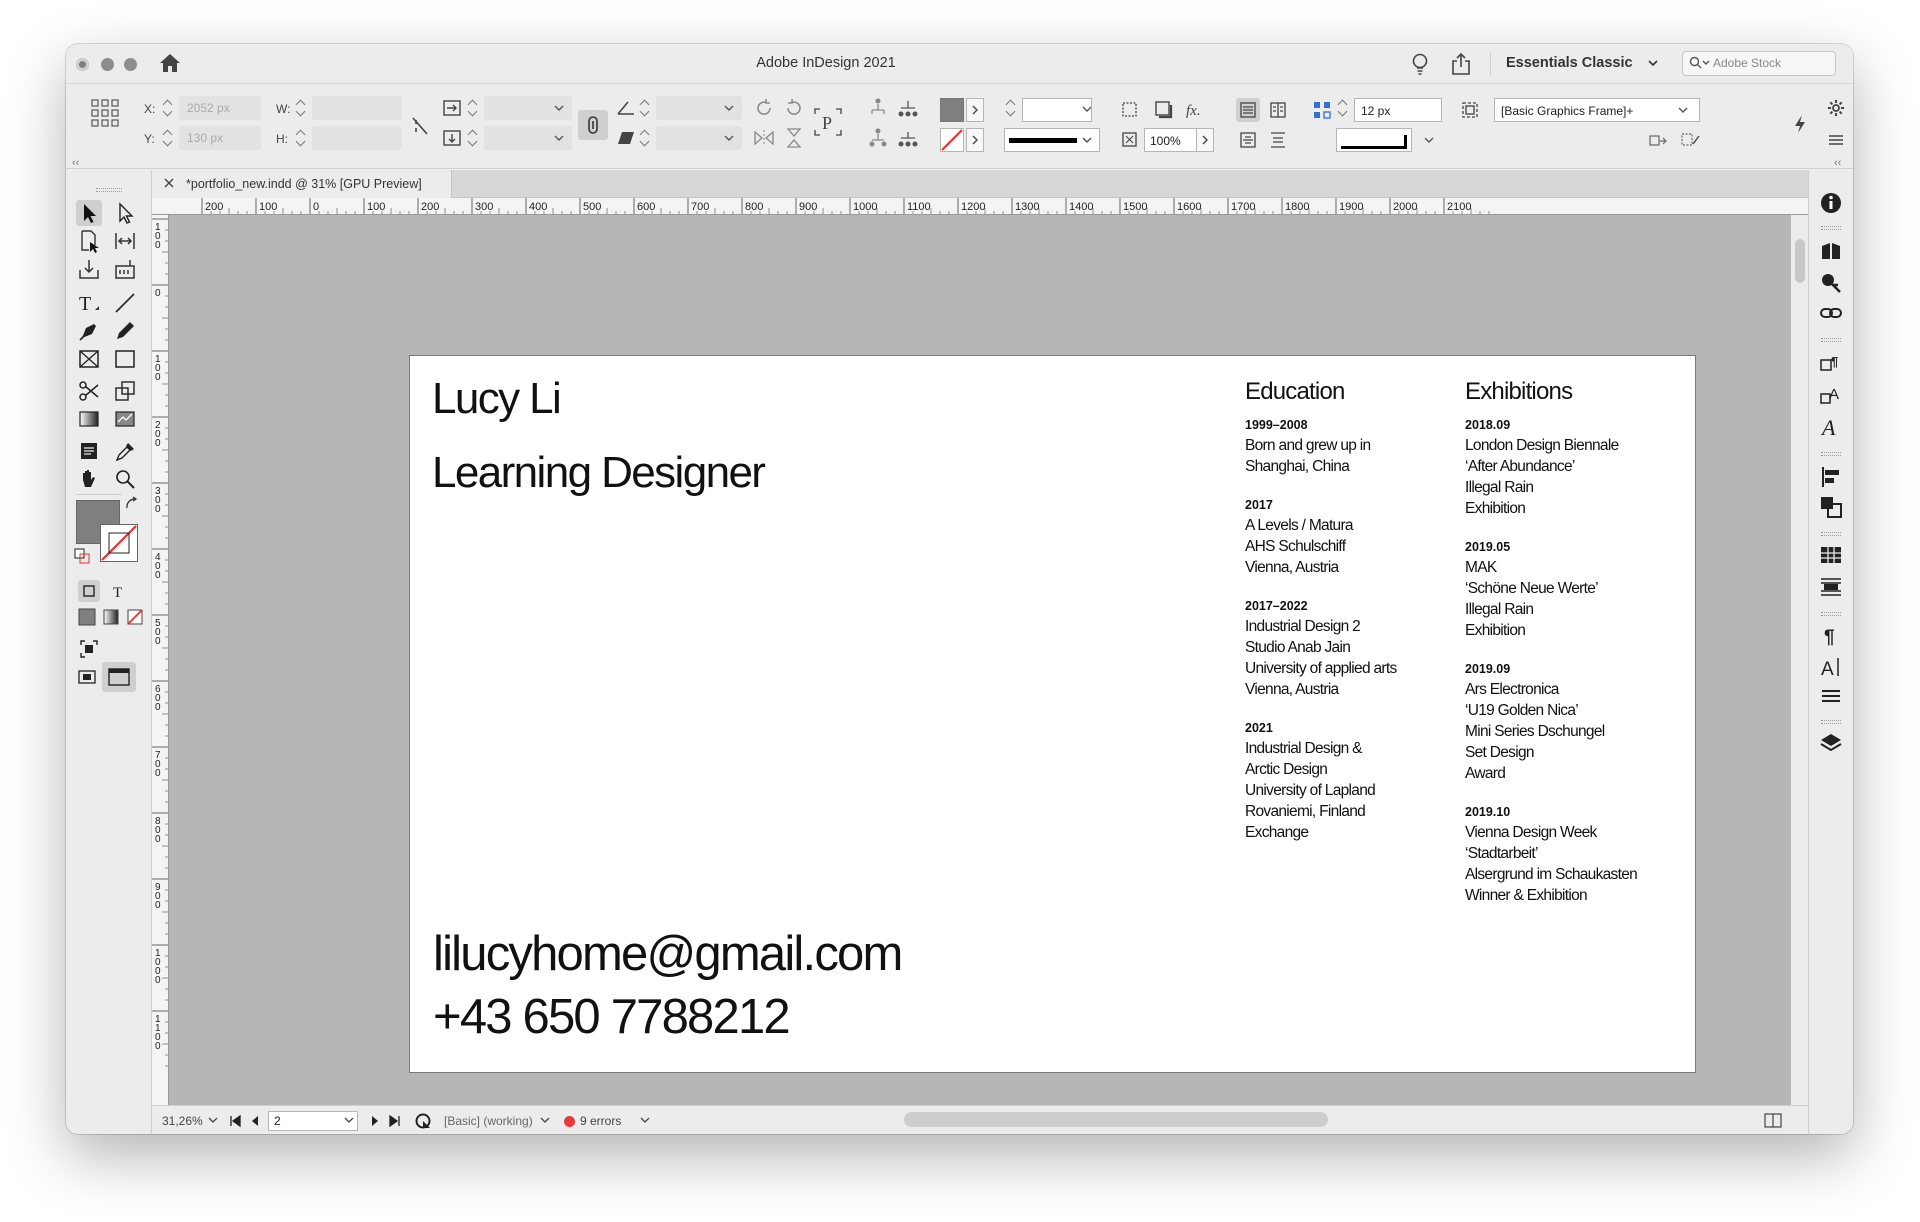  What do you see at coordinates (488, 1121) in the screenshot?
I see `preflight-profile: [Basic] (working)` at bounding box center [488, 1121].